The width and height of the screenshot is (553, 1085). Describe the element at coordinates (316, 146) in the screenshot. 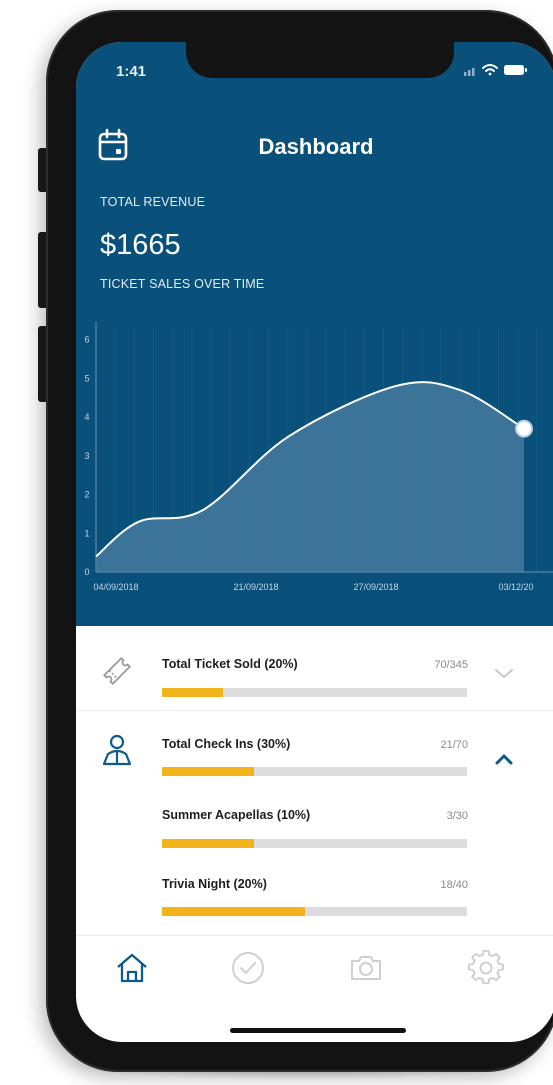

I see `page-title: Dashboard` at that location.